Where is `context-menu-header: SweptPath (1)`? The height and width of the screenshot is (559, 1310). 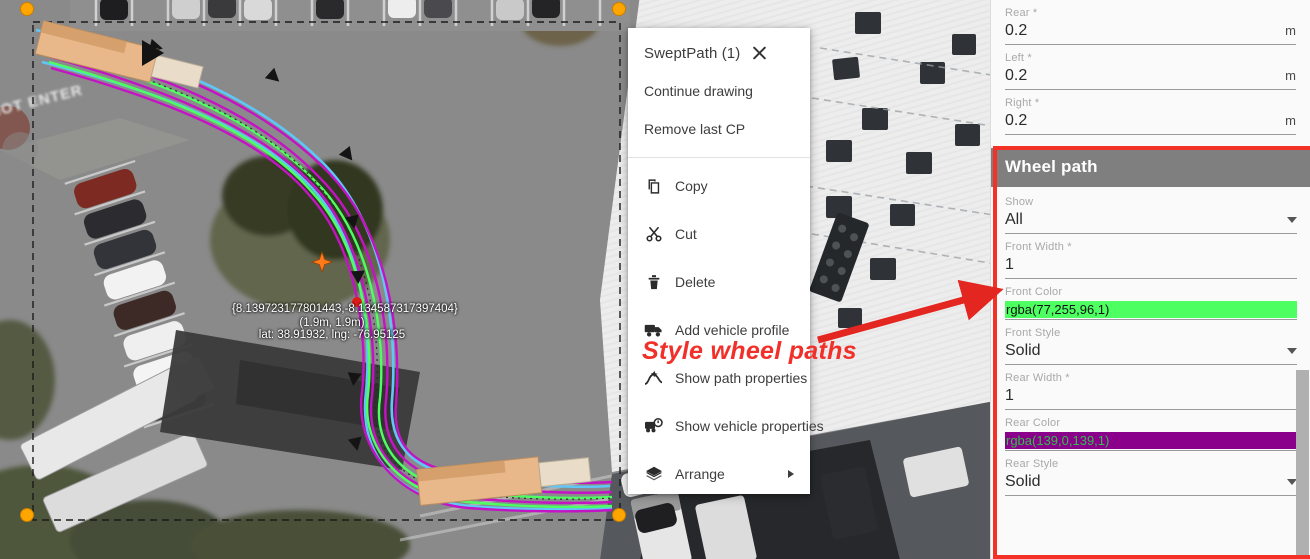
context-menu-header: SweptPath (1) is located at coordinates (719, 52).